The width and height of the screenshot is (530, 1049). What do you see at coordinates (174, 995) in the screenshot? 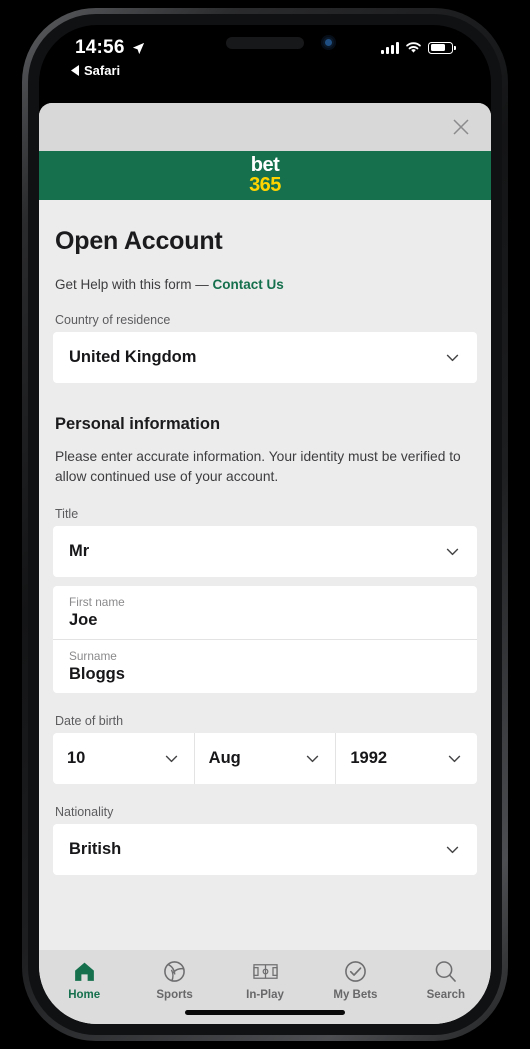
I see `tab-sports-label: Sports` at bounding box center [174, 995].